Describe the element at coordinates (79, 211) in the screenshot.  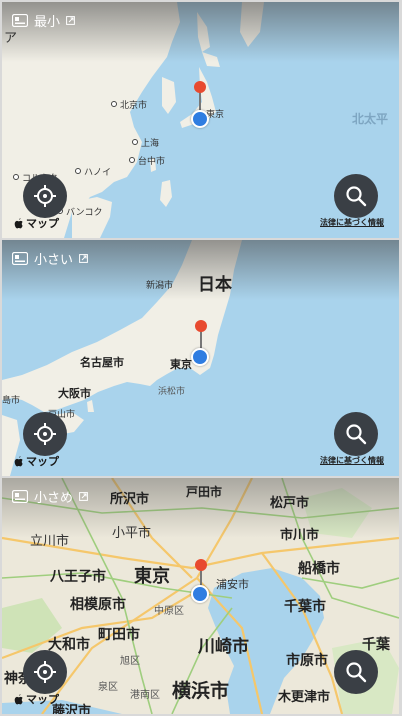
I see `map-label-city: バンコク` at that location.